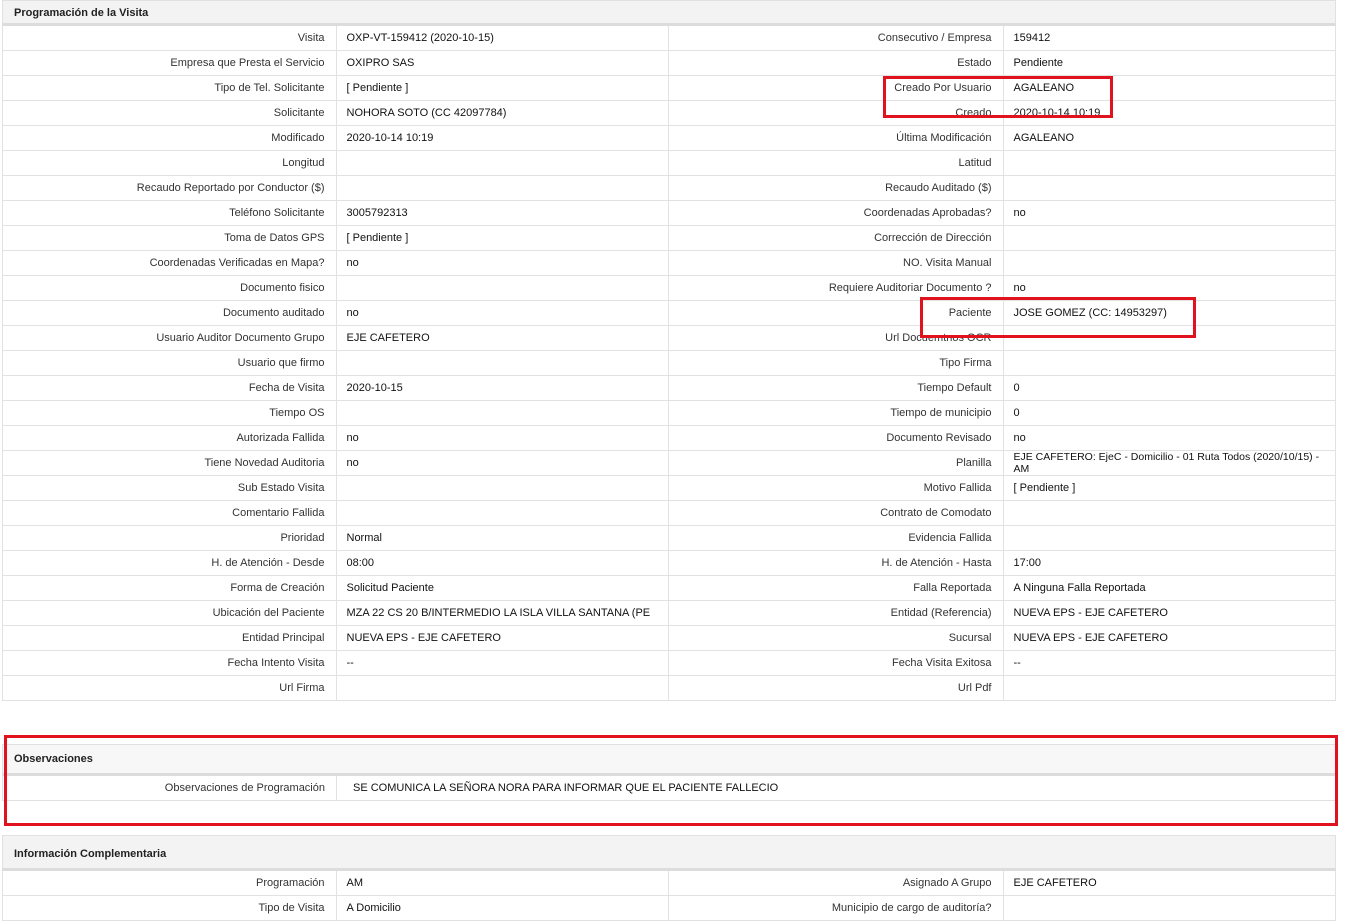  I want to click on field-label: Corrección de Dirección, so click(933, 238).